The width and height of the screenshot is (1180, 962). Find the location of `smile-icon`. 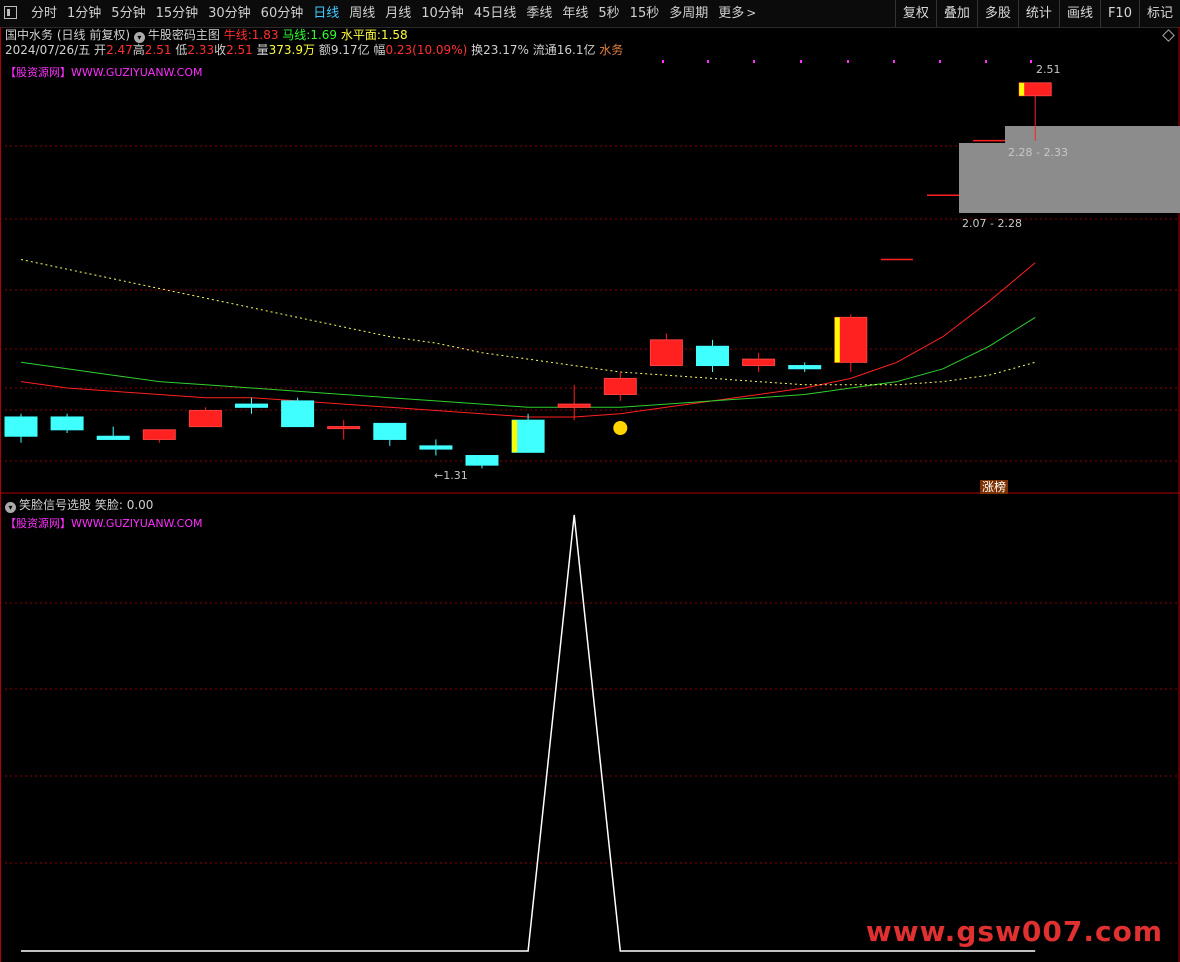

smile-icon is located at coordinates (620, 428).